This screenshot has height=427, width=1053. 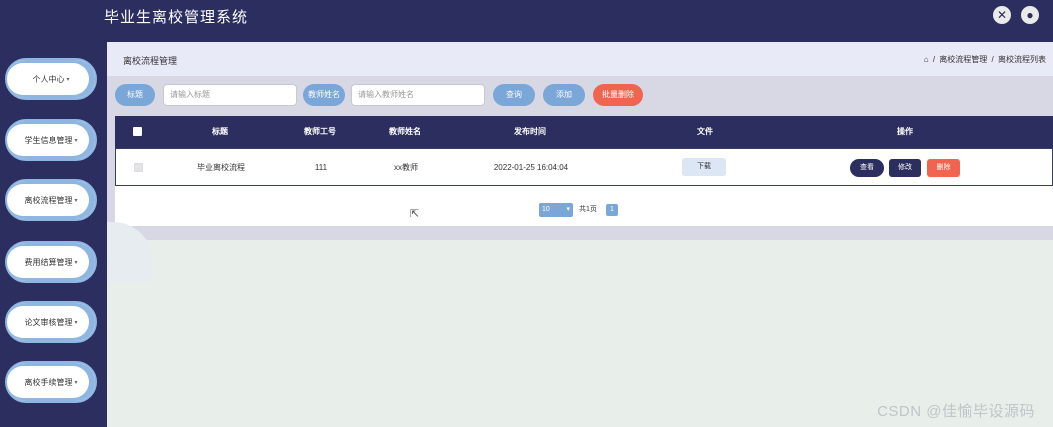 I want to click on sidebar-item-student-info: 学生信息管理 ▾, so click(x=51, y=140).